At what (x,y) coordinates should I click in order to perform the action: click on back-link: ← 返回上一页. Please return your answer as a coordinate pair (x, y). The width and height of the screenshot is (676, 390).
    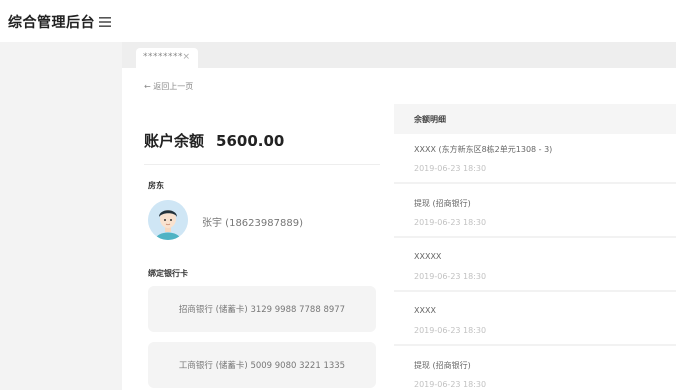
    Looking at the image, I should click on (168, 86).